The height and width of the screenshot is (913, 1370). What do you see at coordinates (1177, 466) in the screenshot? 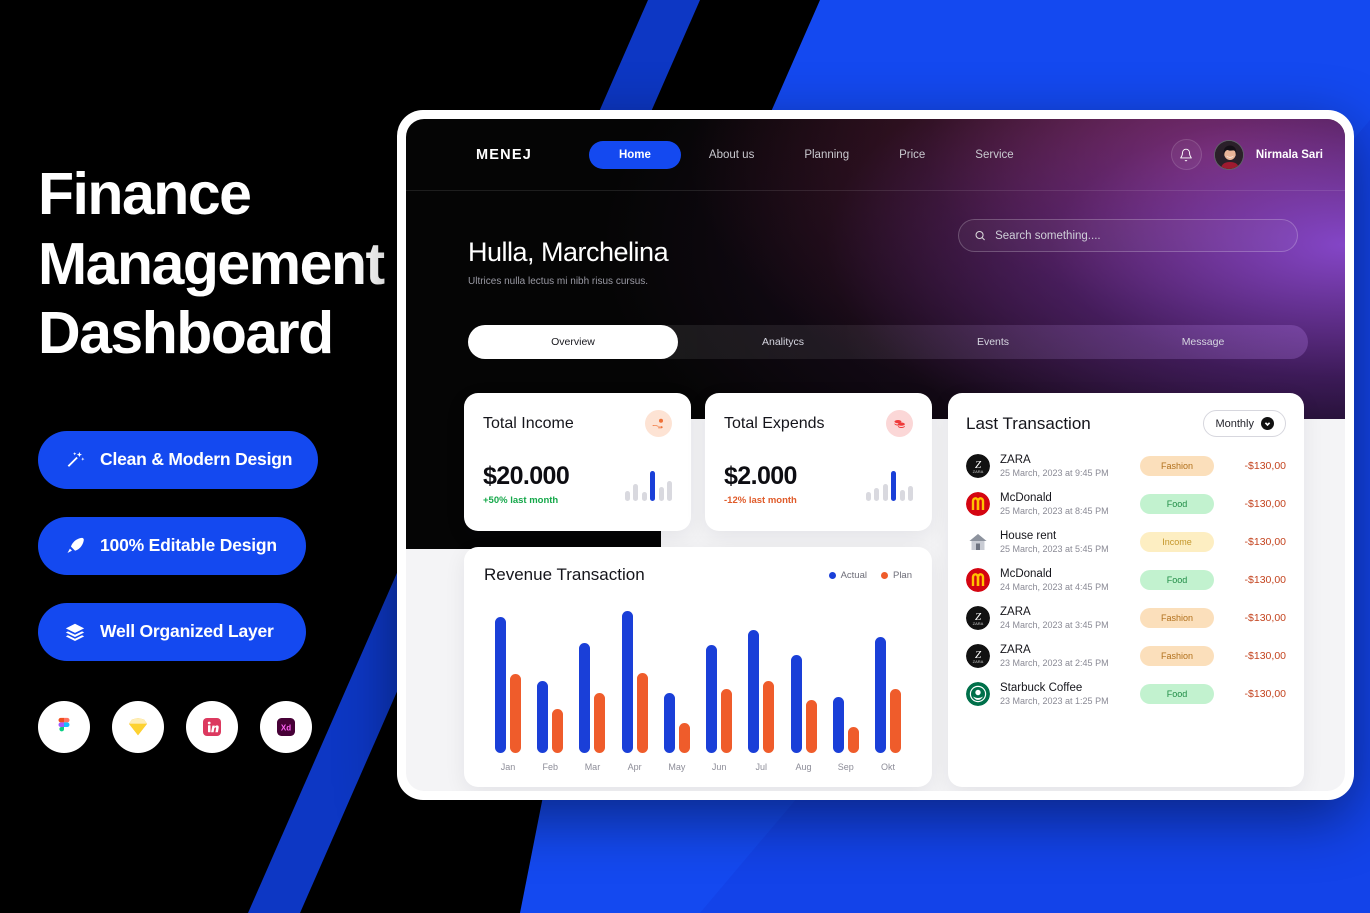
I see `transaction-category-chip: Fashion` at bounding box center [1177, 466].